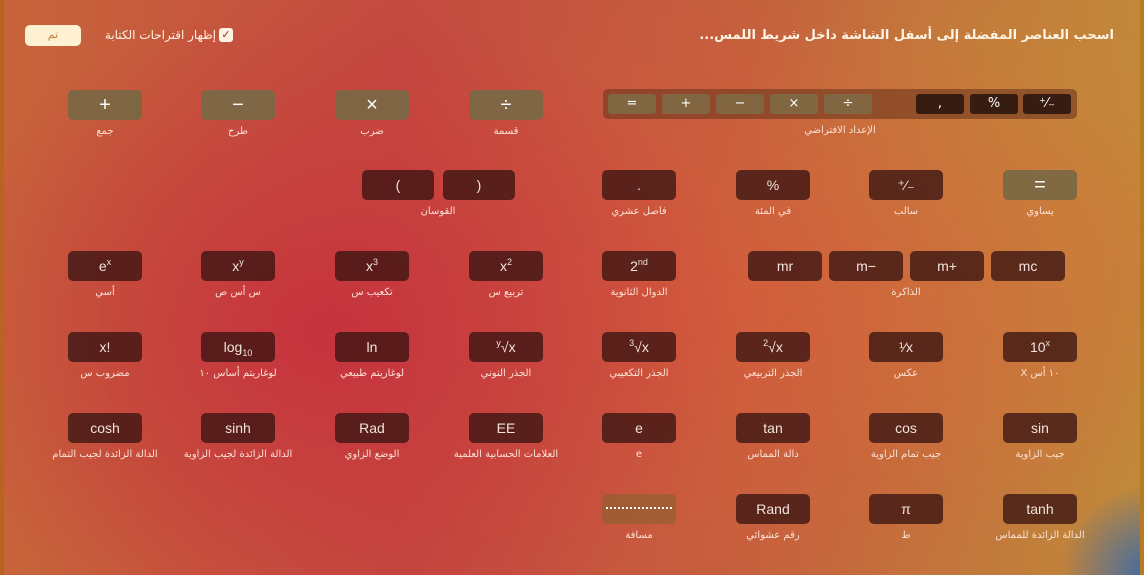 Image resolution: width=1144 pixels, height=575 pixels. Describe the element at coordinates (503, 266) in the screenshot. I see `button-symbol: x` at that location.